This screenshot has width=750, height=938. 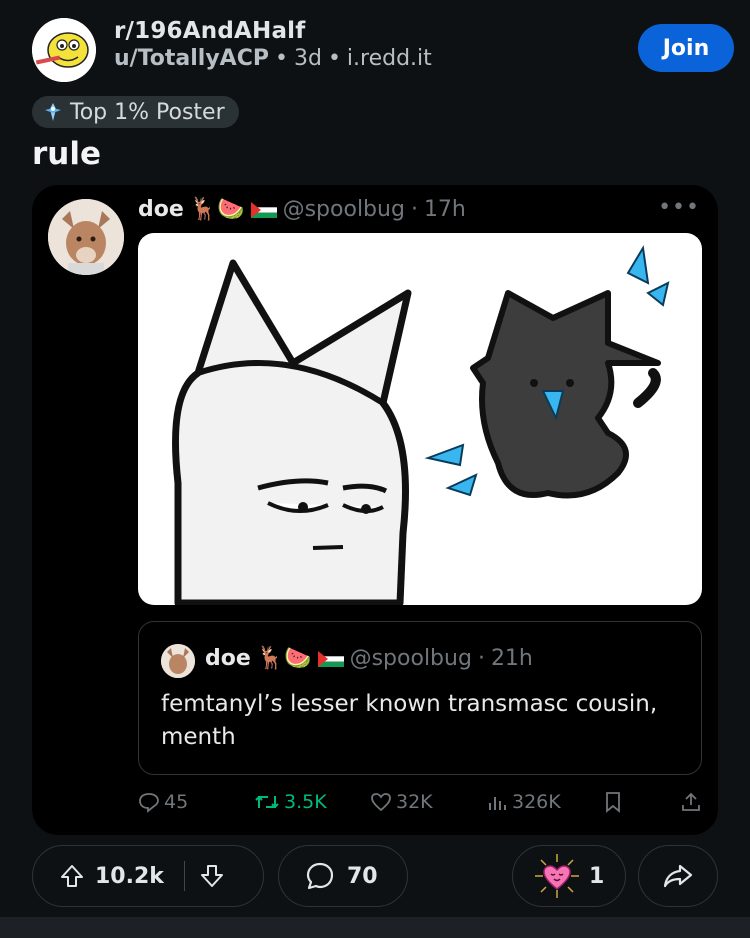 I want to click on post-domain: i.redd.it, so click(x=389, y=58).